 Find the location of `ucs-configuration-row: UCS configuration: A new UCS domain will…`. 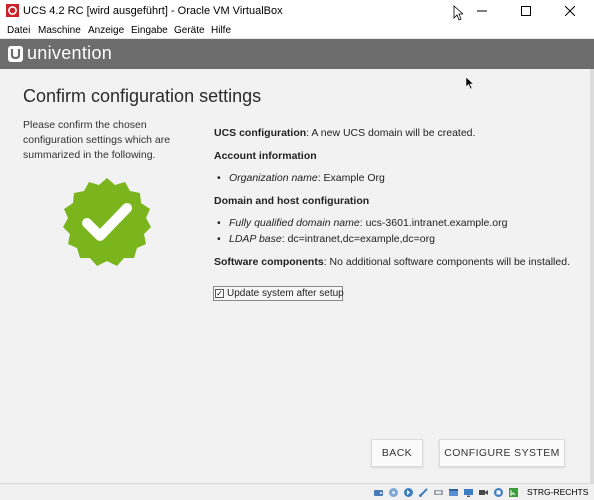

ucs-configuration-row: UCS configuration: A new UCS domain will… is located at coordinates (344, 133).